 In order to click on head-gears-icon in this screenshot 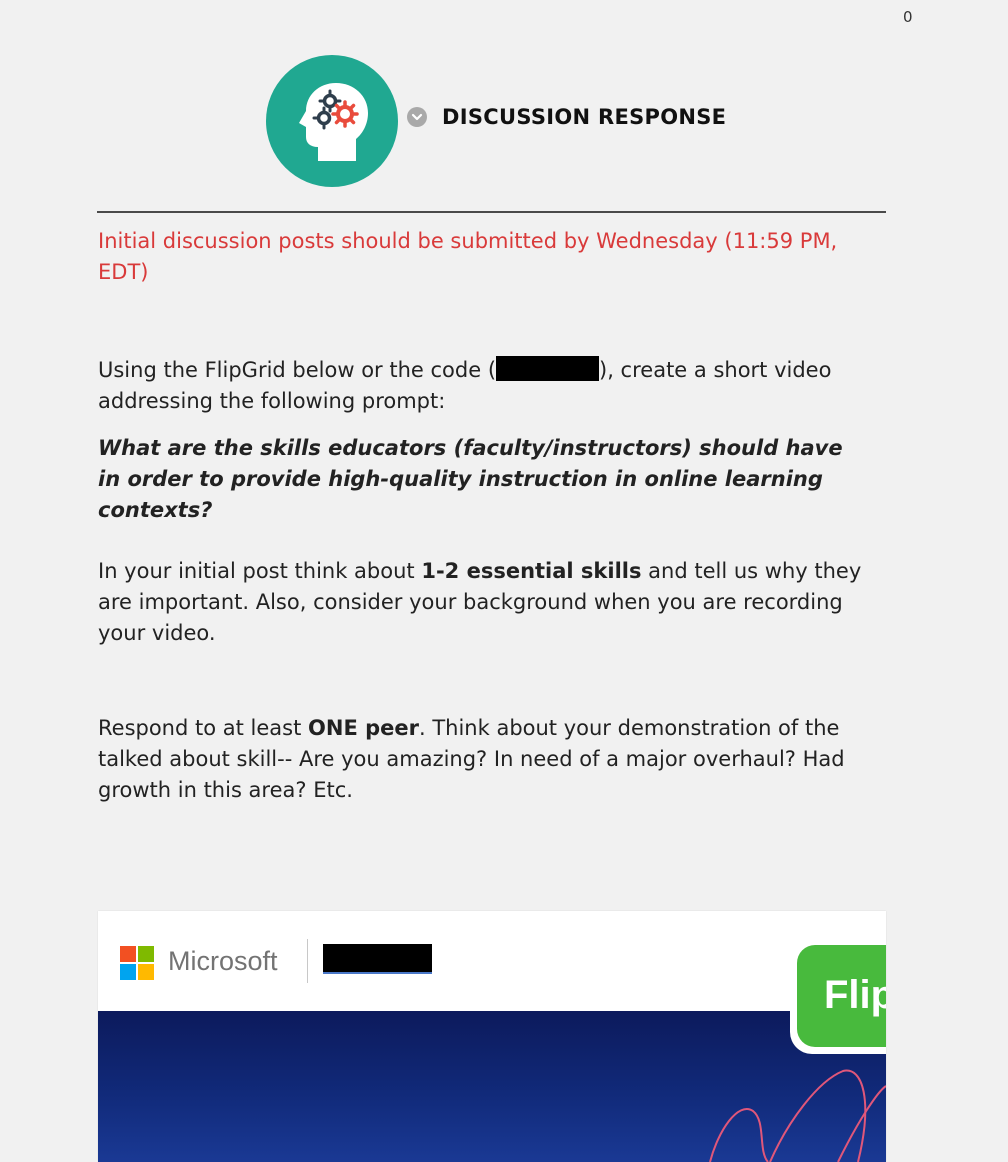, I will do `click(332, 121)`.